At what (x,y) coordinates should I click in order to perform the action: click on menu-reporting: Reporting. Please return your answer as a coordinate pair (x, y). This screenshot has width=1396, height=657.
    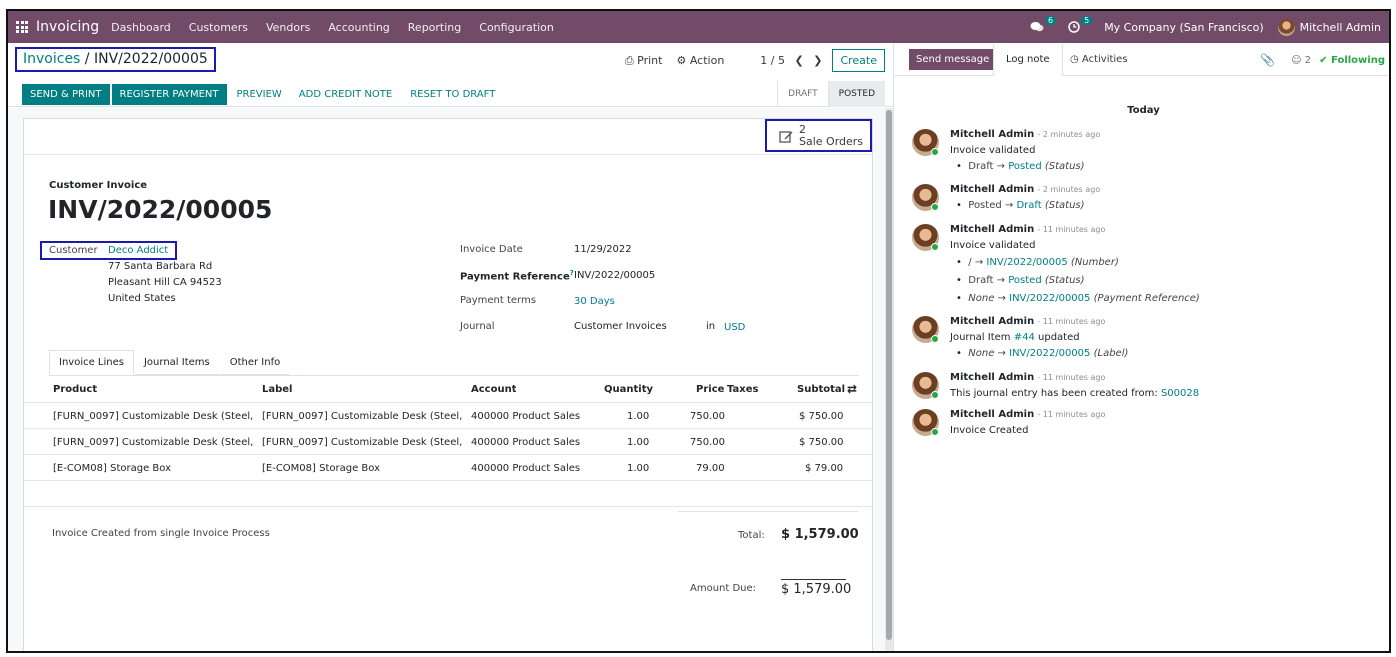
    Looking at the image, I should click on (434, 27).